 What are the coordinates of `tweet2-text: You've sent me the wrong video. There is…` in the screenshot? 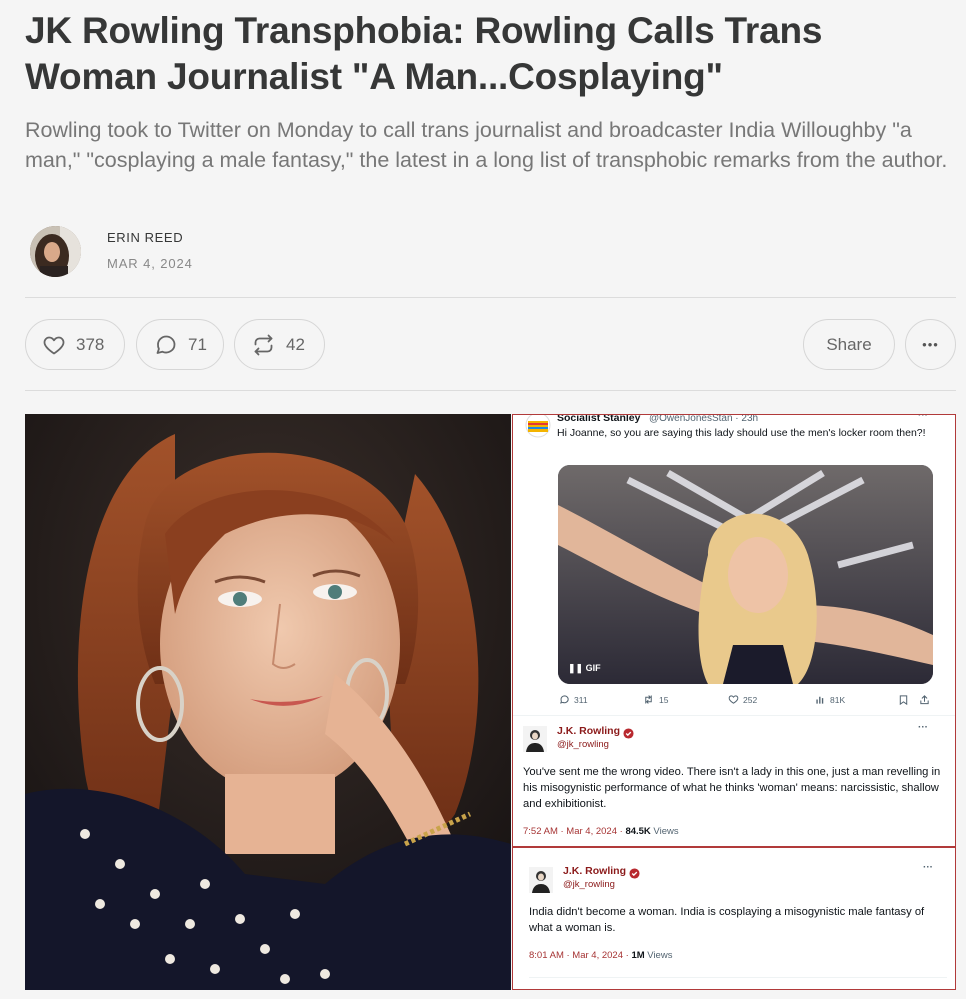 It's located at (732, 788).